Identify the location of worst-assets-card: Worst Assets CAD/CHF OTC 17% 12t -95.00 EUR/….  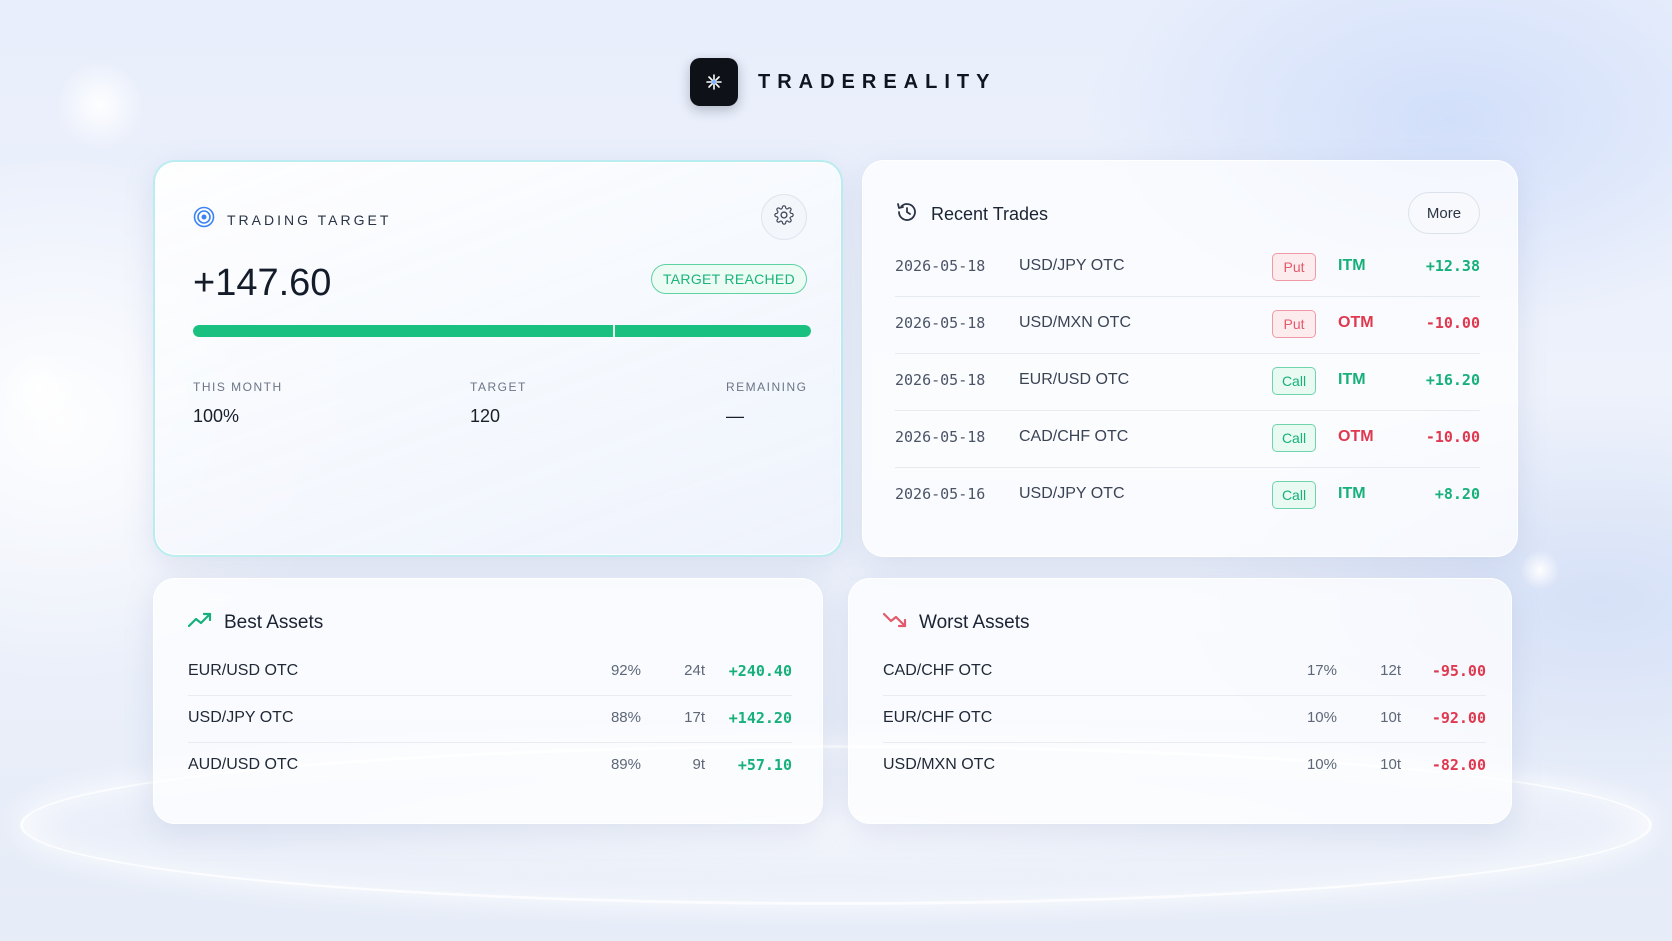
(1180, 701).